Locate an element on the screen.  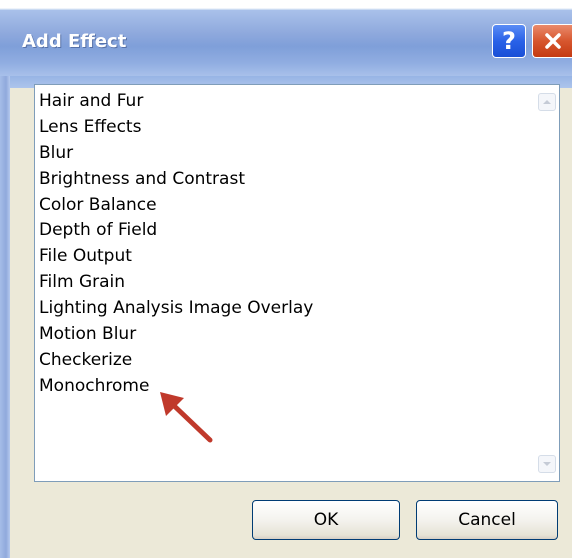
list-item: Lighting Analysis Image Overlay is located at coordinates (176, 308).